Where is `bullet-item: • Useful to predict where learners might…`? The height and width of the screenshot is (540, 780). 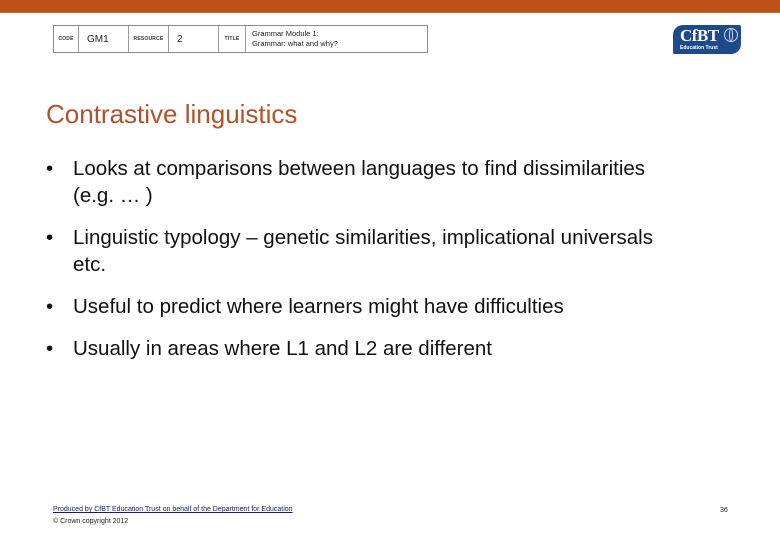 bullet-item: • Useful to predict where learners might… is located at coordinates (366, 306).